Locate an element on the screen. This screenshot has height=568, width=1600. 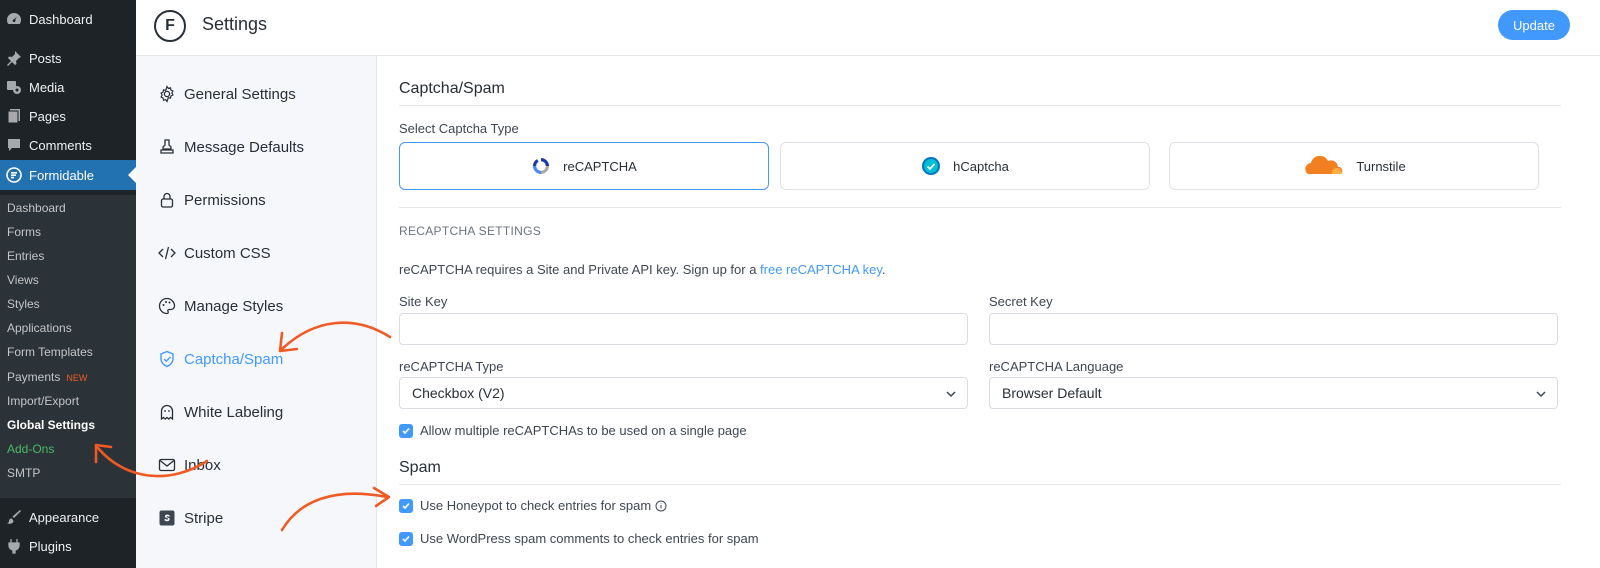
chevron-down-icon is located at coordinates (951, 395).